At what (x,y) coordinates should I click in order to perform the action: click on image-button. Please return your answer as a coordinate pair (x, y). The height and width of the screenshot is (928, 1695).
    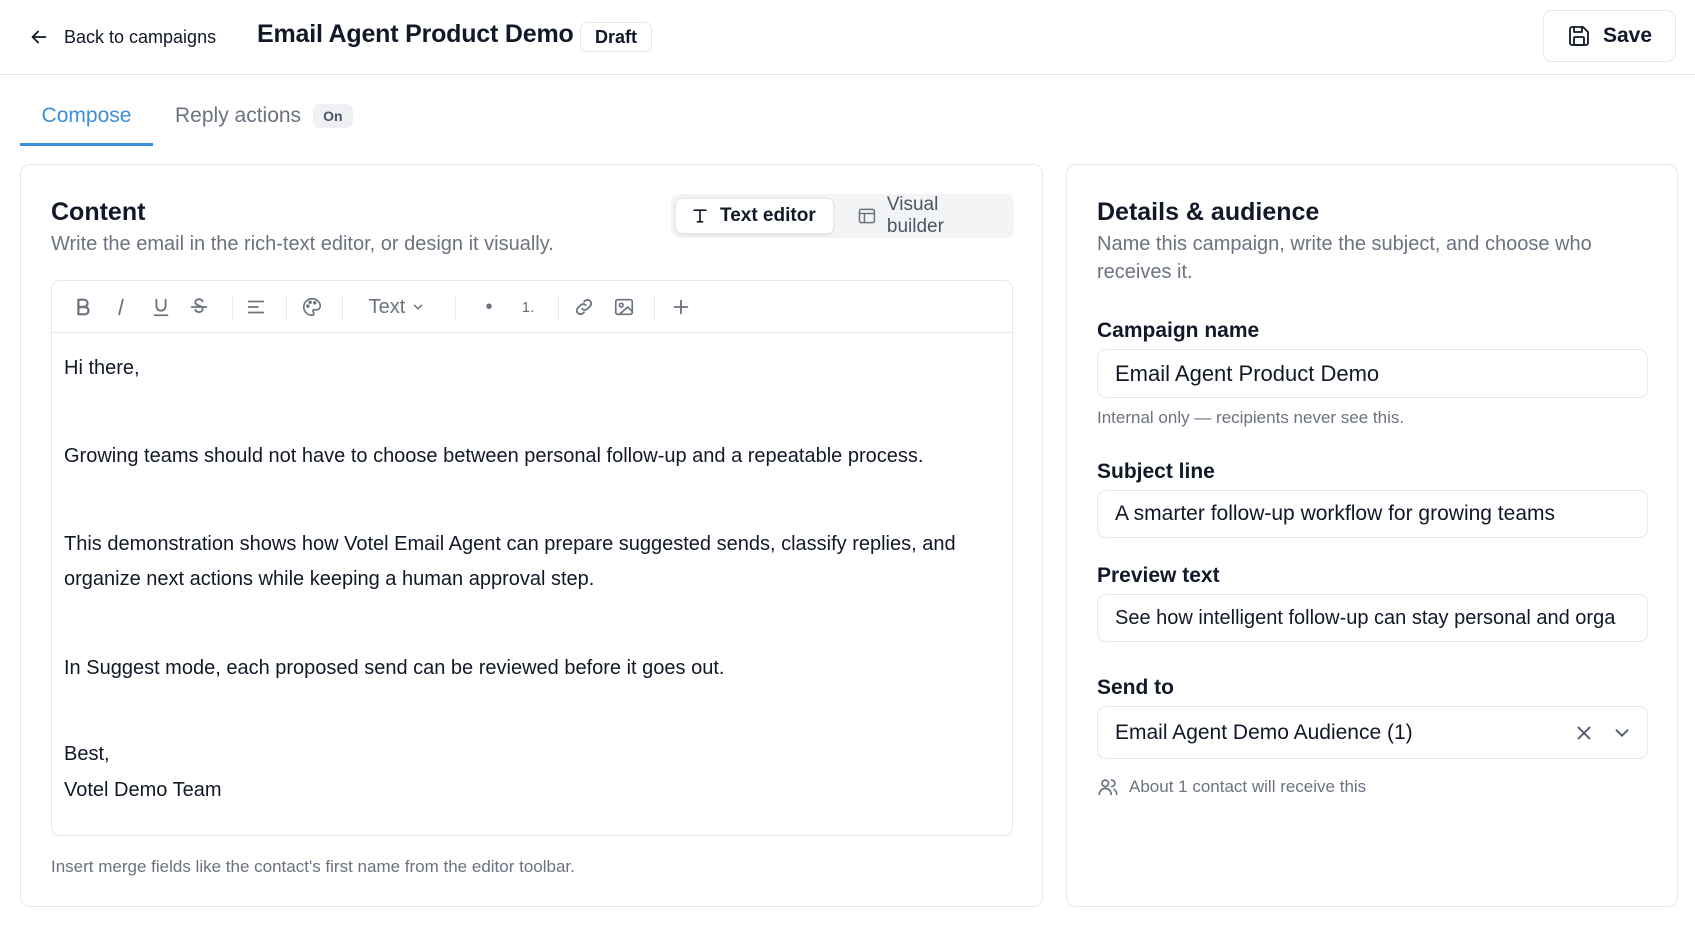
    Looking at the image, I should click on (624, 307).